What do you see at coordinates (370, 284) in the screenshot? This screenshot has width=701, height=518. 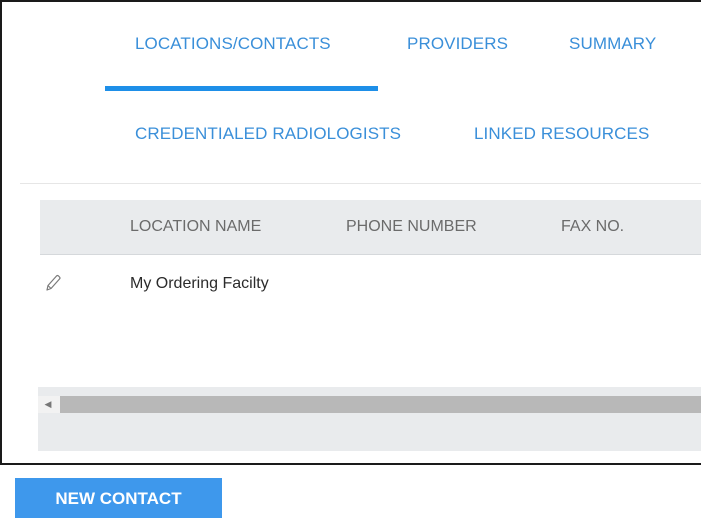 I see `table-row: My Ordering Facilty` at bounding box center [370, 284].